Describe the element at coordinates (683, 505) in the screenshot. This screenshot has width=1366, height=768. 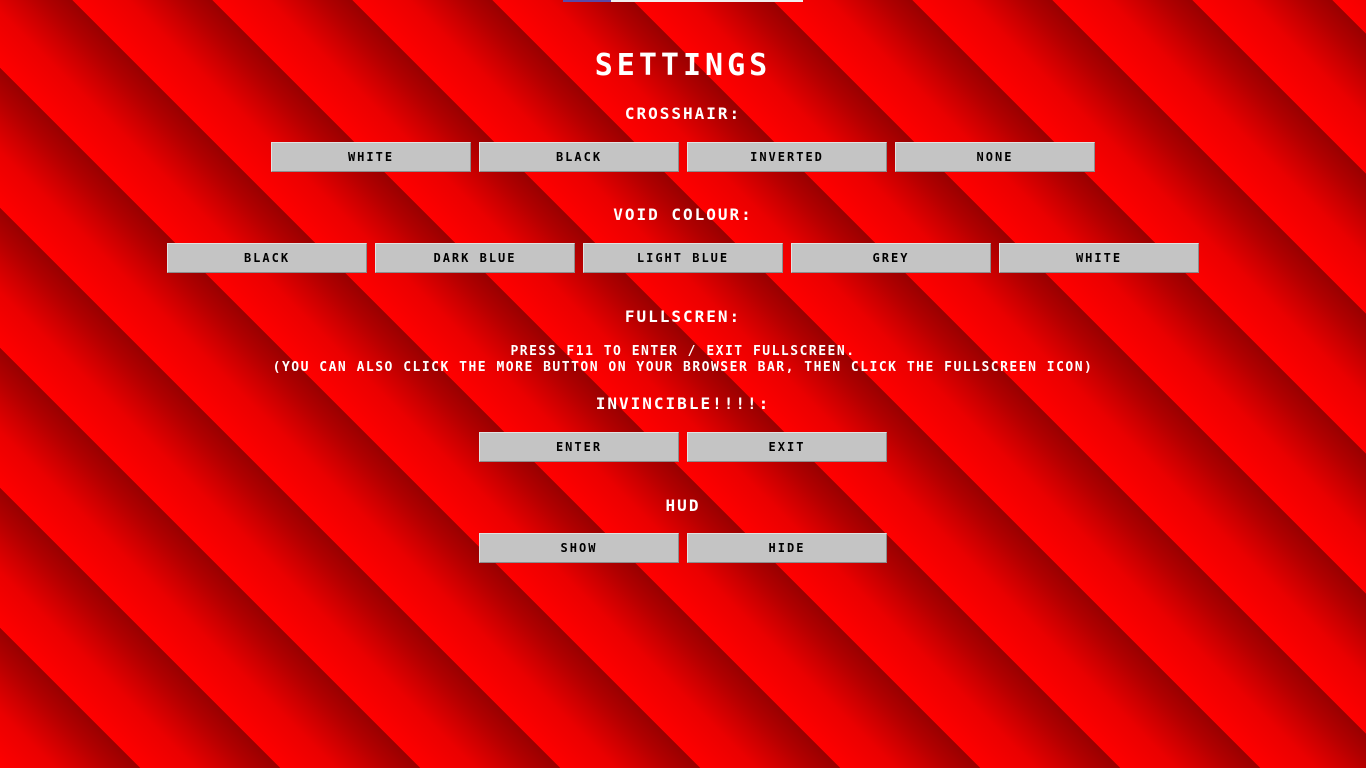
I see `hud-heading: HUD` at that location.